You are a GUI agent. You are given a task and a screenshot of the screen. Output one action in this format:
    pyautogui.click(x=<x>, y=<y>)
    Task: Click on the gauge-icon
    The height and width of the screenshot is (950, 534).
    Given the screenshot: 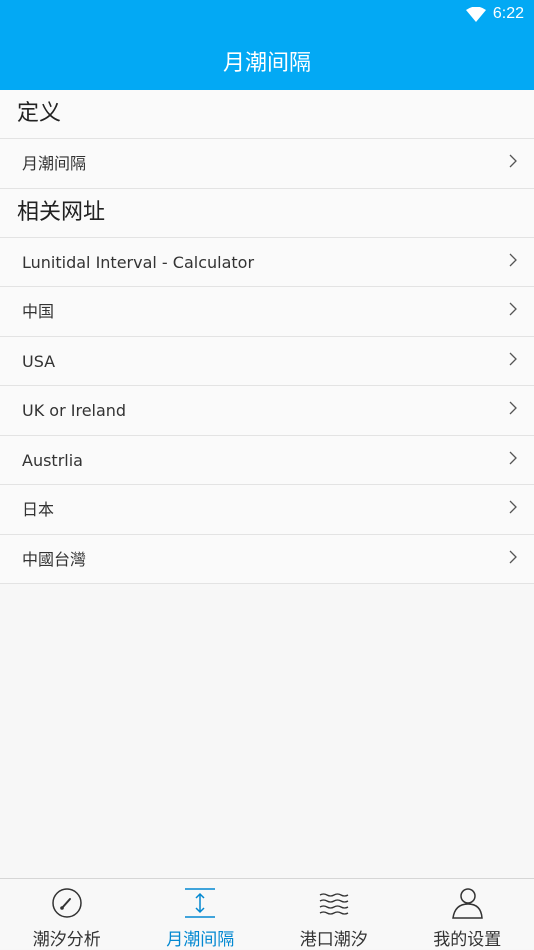 What is the action you would take?
    pyautogui.click(x=67, y=903)
    